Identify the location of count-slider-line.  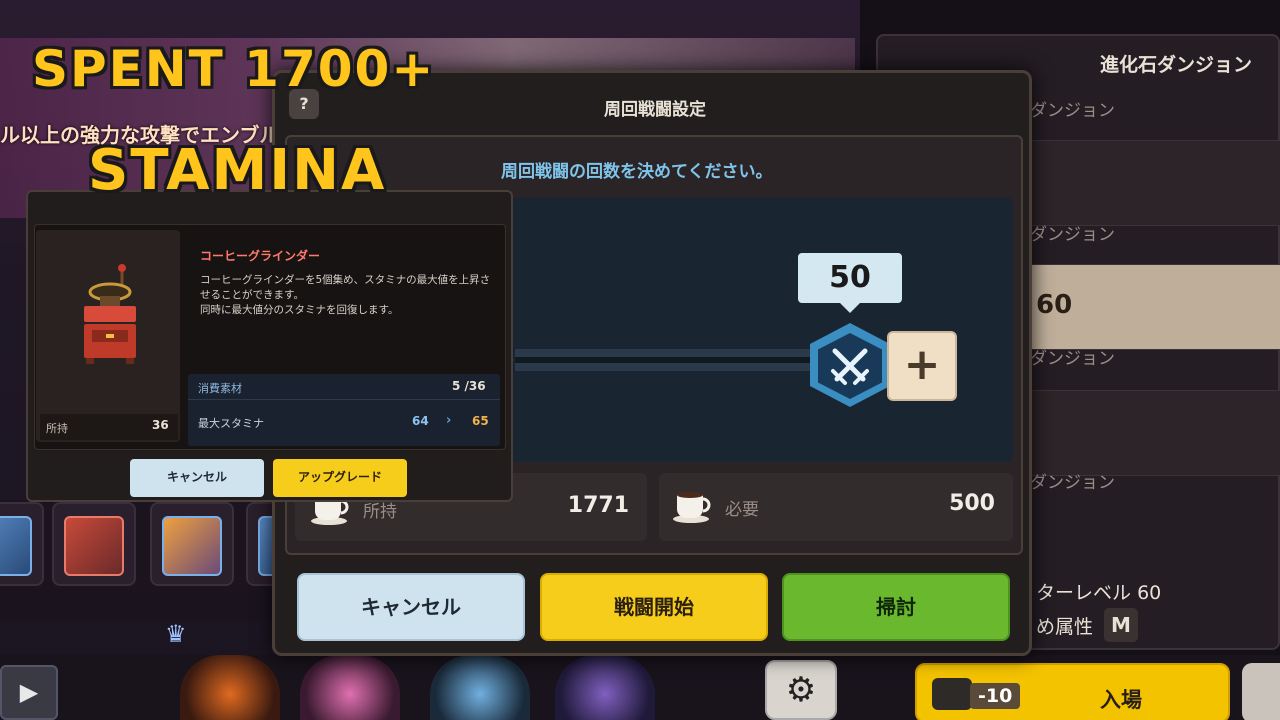
(665, 360).